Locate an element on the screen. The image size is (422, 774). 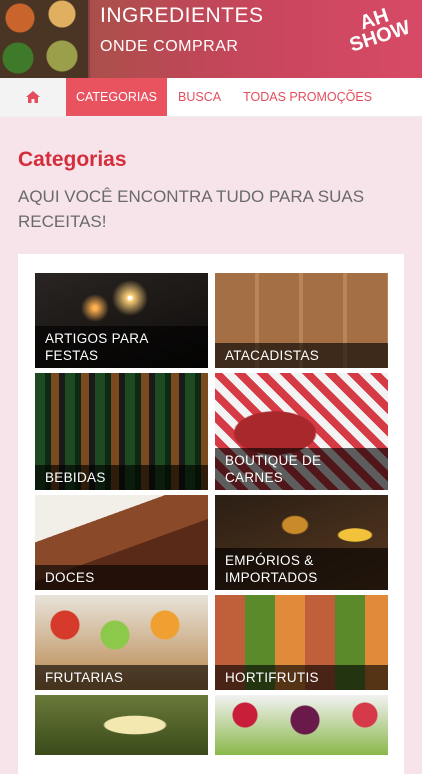
category-tile-emporios-importados: EMPÓRIOS & IMPORTADOS is located at coordinates (301, 542).